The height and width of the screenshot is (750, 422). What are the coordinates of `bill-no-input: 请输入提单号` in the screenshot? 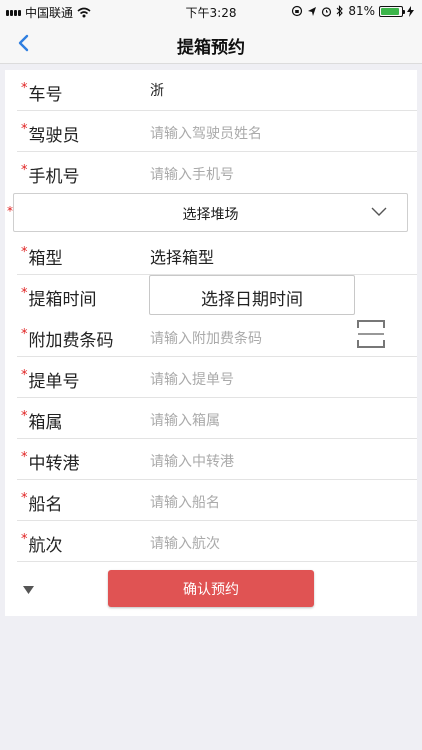 It's located at (192, 379).